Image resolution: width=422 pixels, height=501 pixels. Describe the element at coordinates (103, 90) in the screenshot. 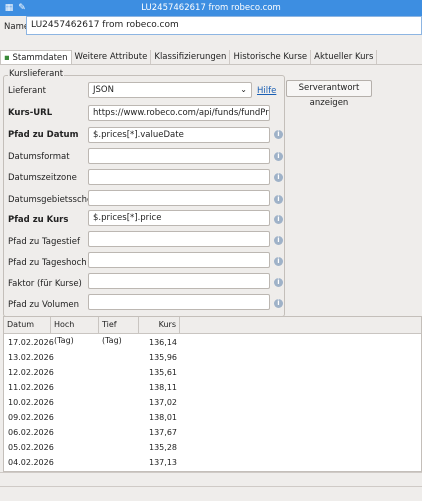

I see `lieferant-value: JSON` at that location.